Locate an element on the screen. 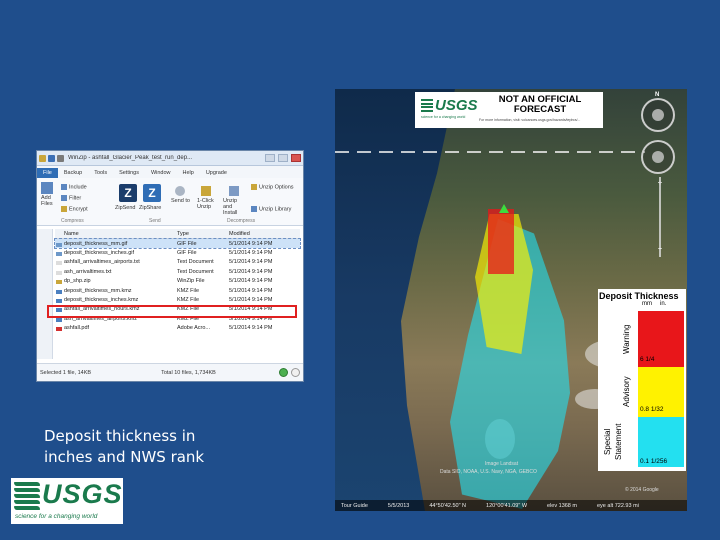 The height and width of the screenshot is (540, 720). include-button: Include is located at coordinates (74, 187).